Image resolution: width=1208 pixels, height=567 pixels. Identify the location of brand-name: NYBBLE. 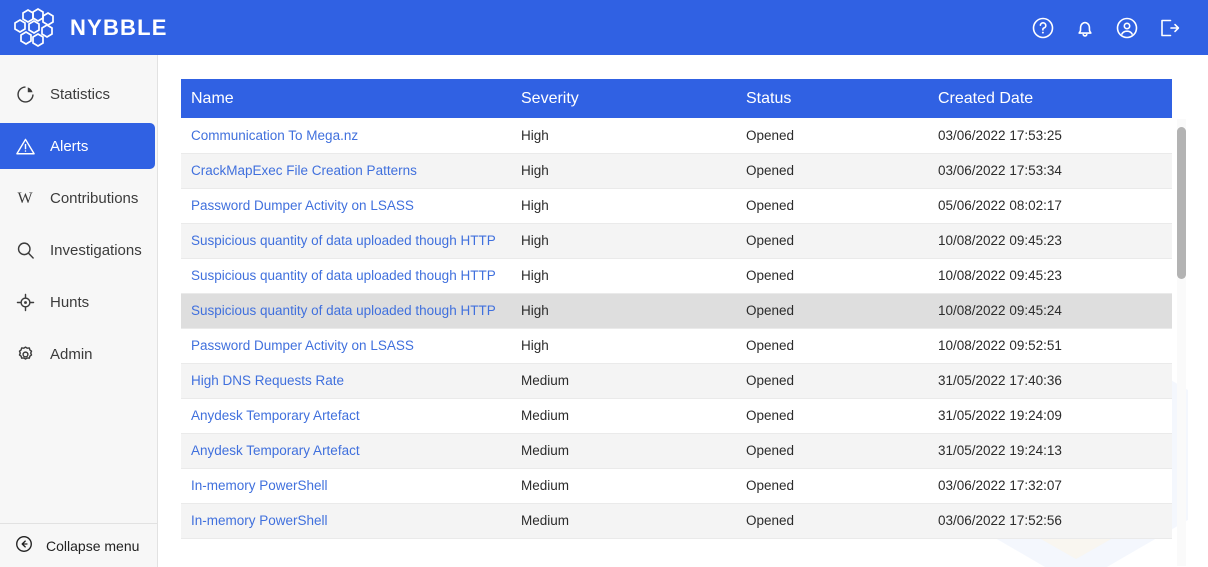
(119, 27).